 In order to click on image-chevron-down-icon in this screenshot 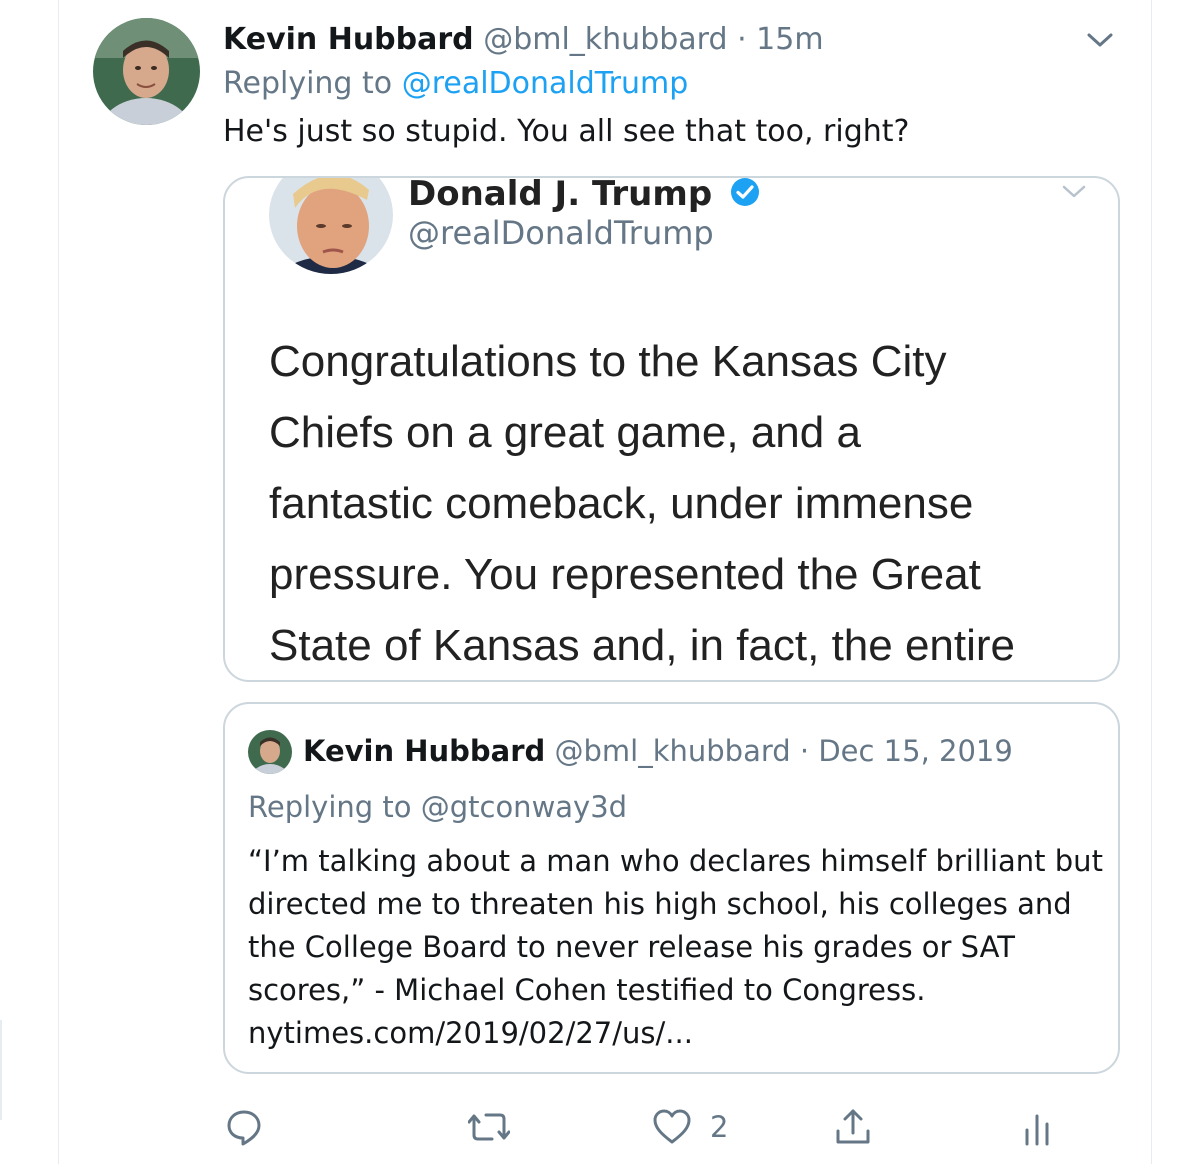, I will do `click(1074, 192)`.